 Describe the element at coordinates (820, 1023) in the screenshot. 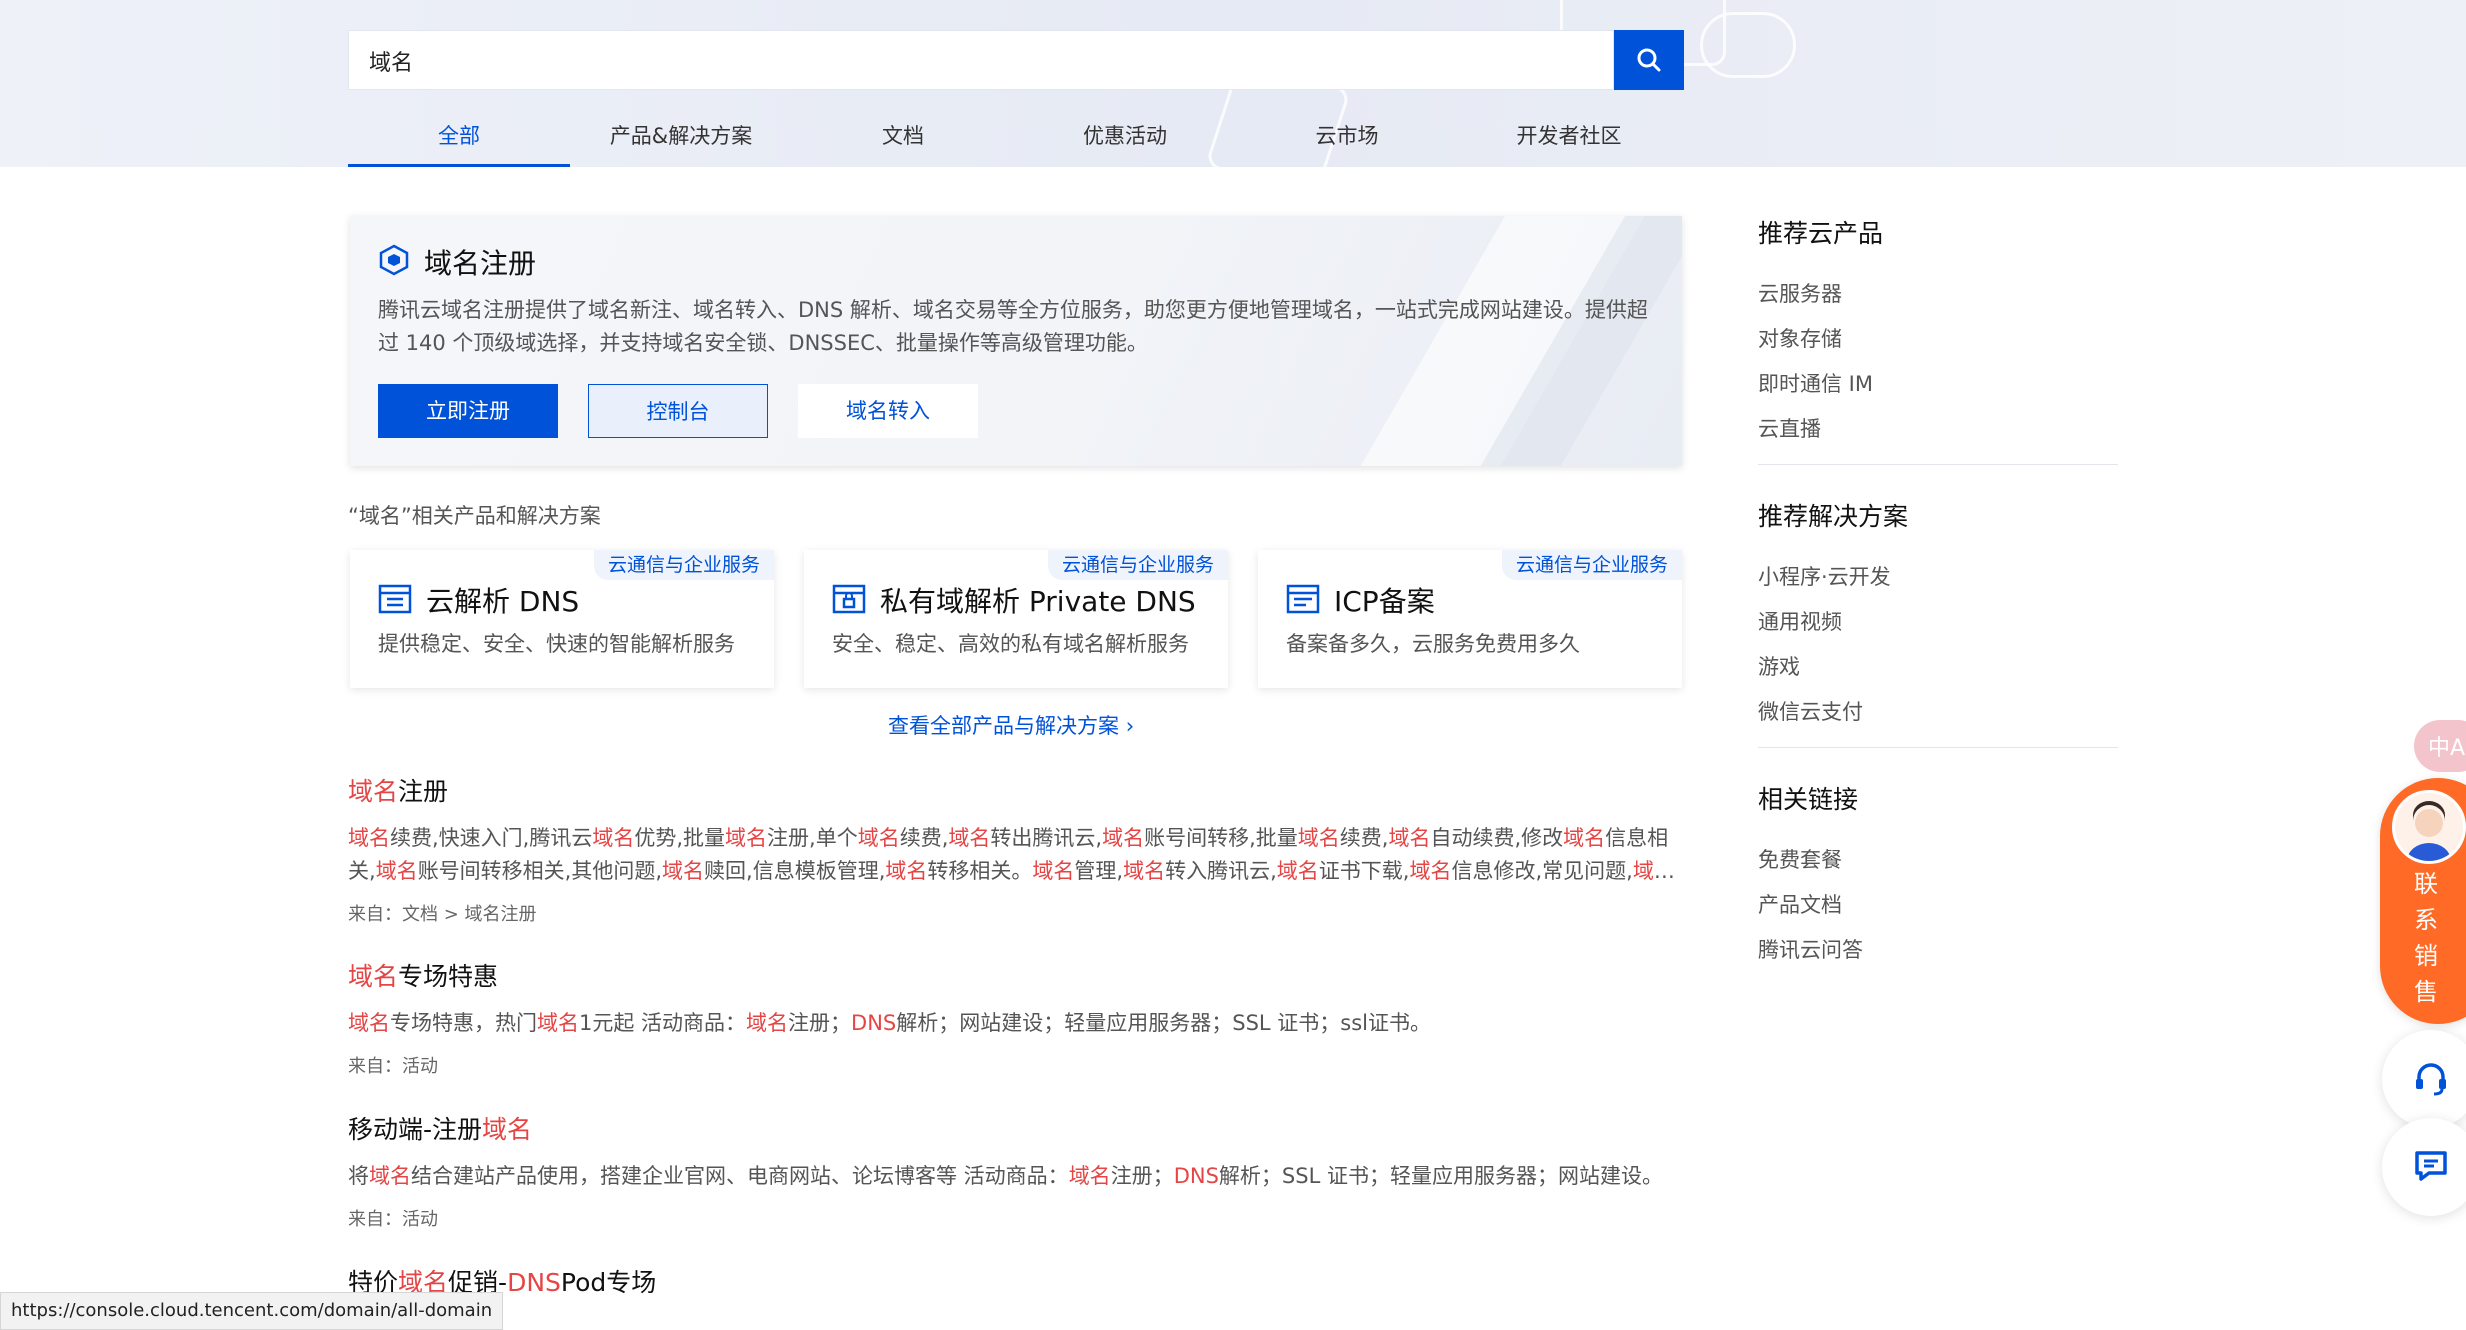

I see `text-segment: 注册；` at that location.